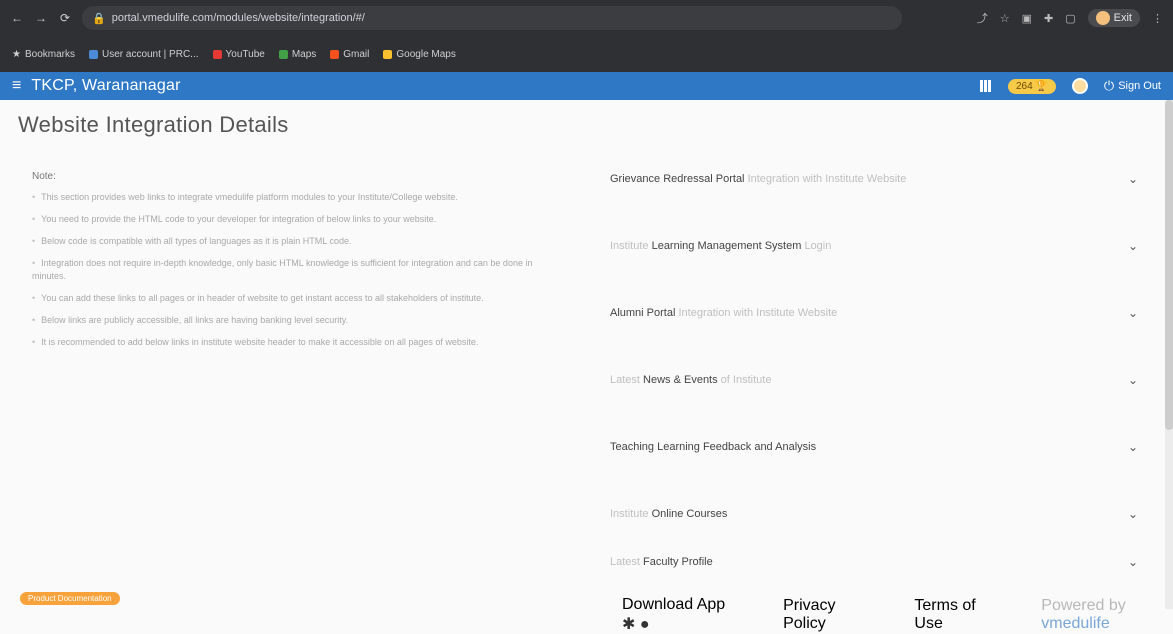  What do you see at coordinates (1031, 86) in the screenshot?
I see `points-badge: 264 🏆` at bounding box center [1031, 86].